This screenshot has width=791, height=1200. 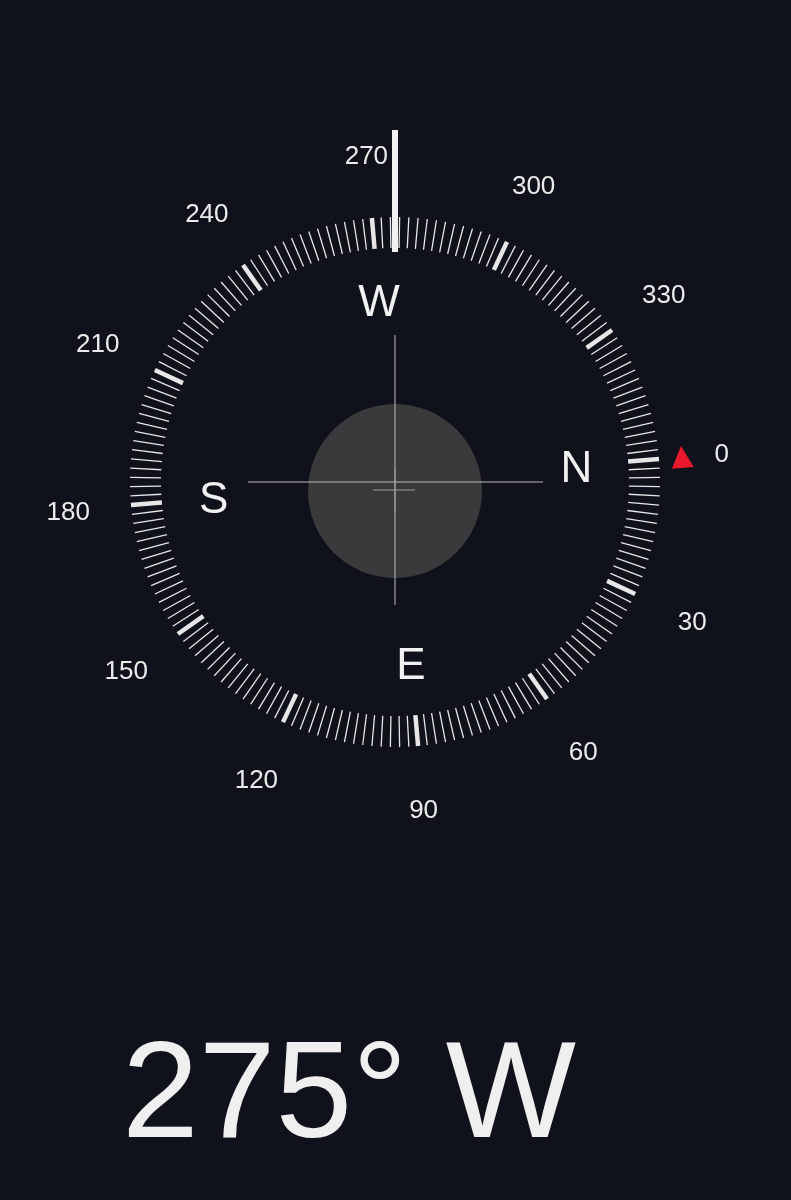 What do you see at coordinates (424, 808) in the screenshot?
I see `degree-label: 90` at bounding box center [424, 808].